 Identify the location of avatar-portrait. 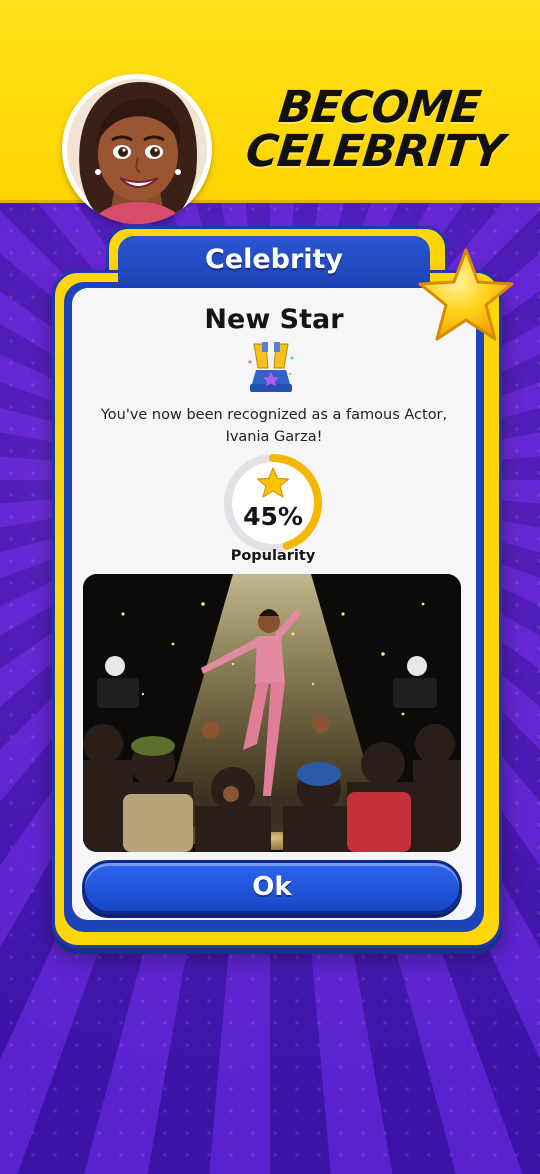
(137, 151).